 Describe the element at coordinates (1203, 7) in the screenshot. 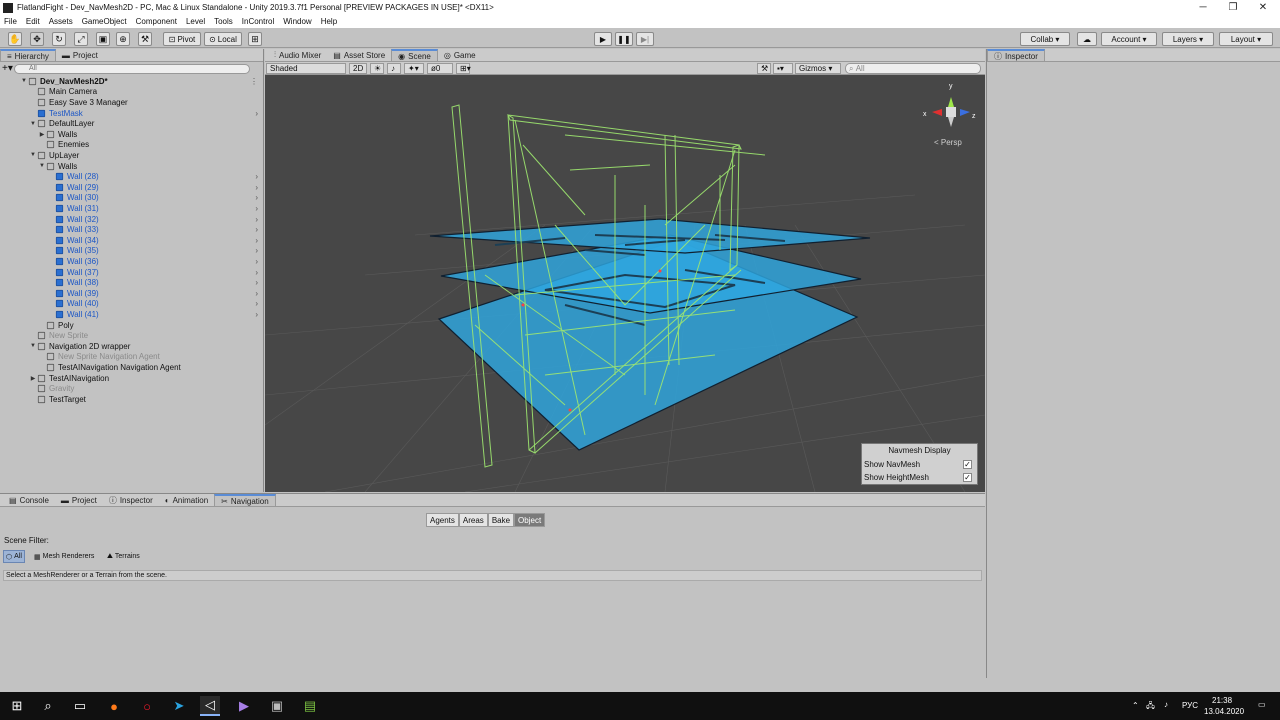

I see `minimize-icon: ─` at that location.